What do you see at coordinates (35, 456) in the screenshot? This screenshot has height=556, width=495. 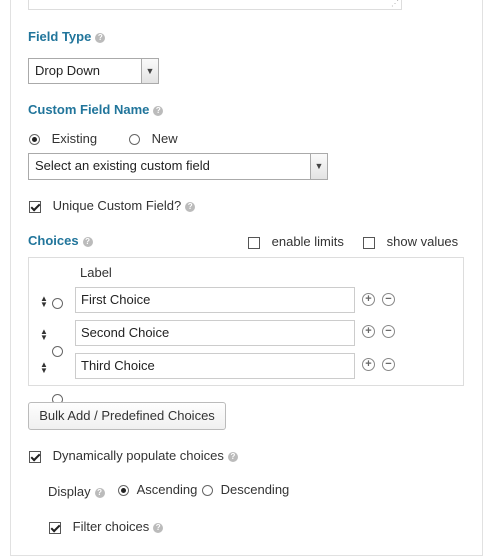 I see `dynamically-populate-checkbox` at bounding box center [35, 456].